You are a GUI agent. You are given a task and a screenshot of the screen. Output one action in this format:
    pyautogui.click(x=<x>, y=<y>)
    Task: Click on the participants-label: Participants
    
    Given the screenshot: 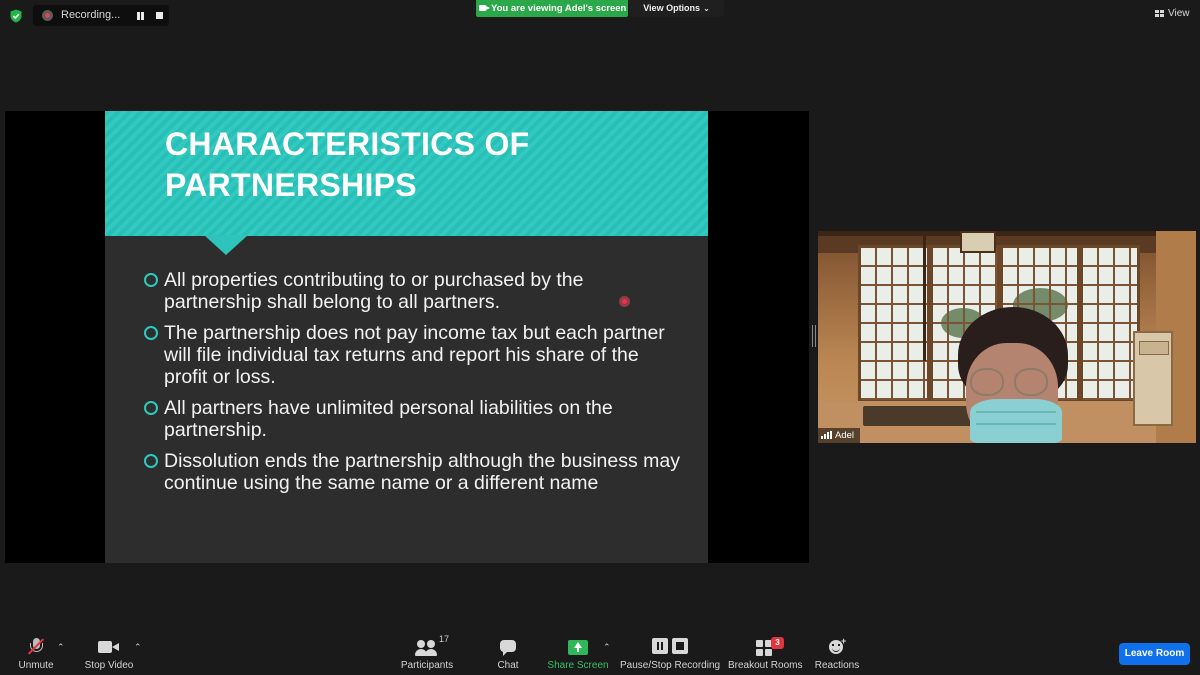 What is the action you would take?
    pyautogui.click(x=427, y=665)
    